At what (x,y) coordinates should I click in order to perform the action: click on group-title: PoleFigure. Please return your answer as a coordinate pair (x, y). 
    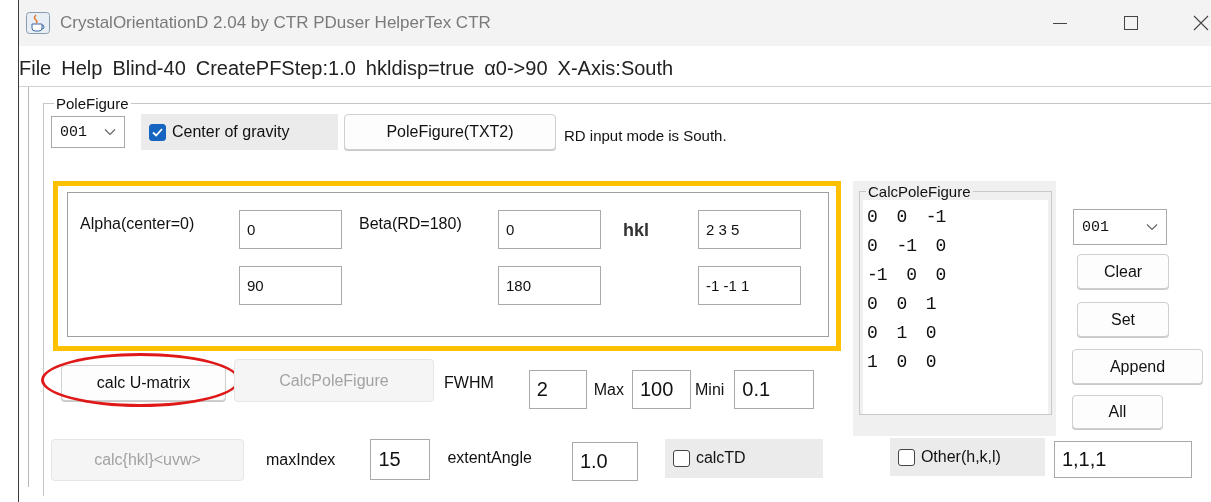
    Looking at the image, I should click on (92, 103).